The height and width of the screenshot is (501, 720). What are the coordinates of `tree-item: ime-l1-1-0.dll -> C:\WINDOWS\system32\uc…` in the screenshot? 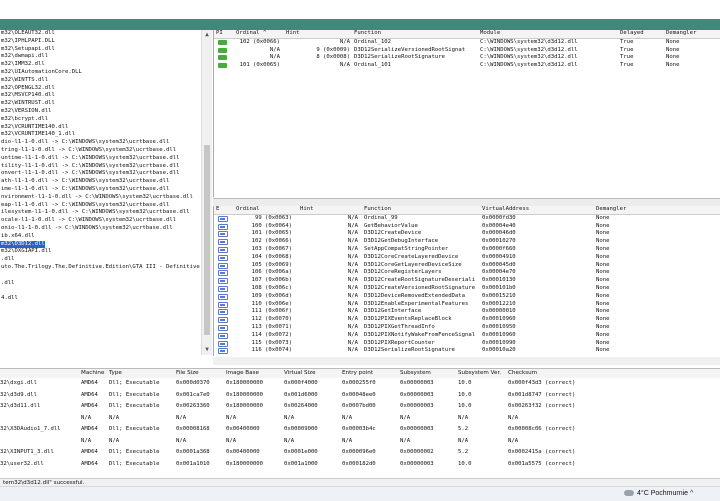 It's located at (100, 190).